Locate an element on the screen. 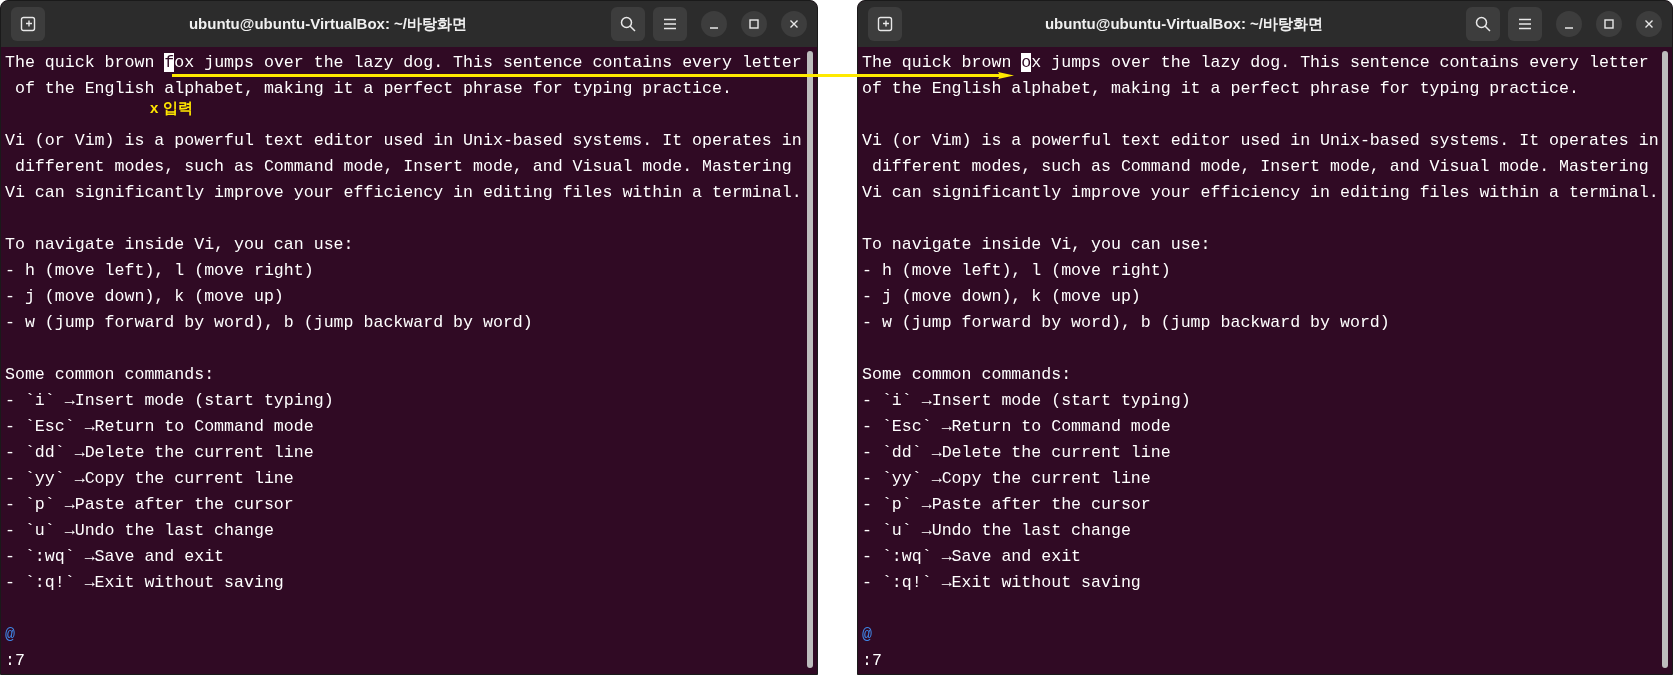 The height and width of the screenshot is (675, 1673). text-line: The quick brown fox jumps over the lazy dog. This sentence contains every letter is located at coordinates (403, 63).